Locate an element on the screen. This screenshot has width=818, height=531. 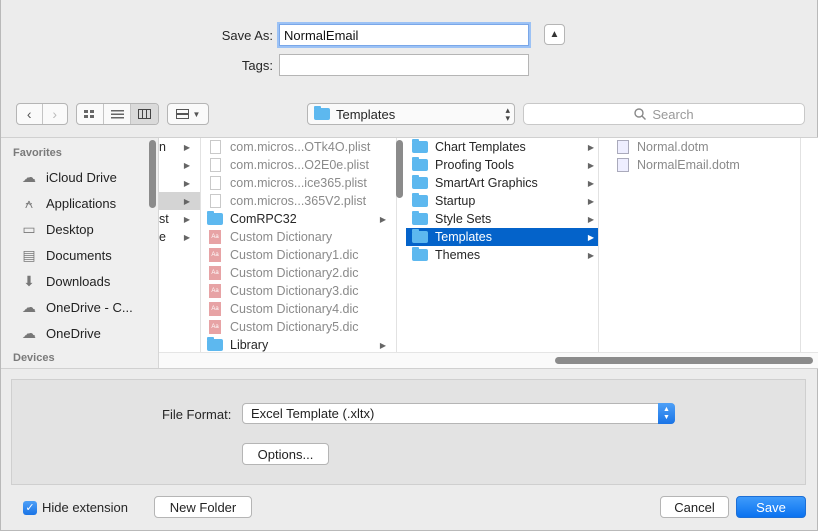
list-item: Aa Custom Dictionary5.dic is located at coordinates (298, 327).